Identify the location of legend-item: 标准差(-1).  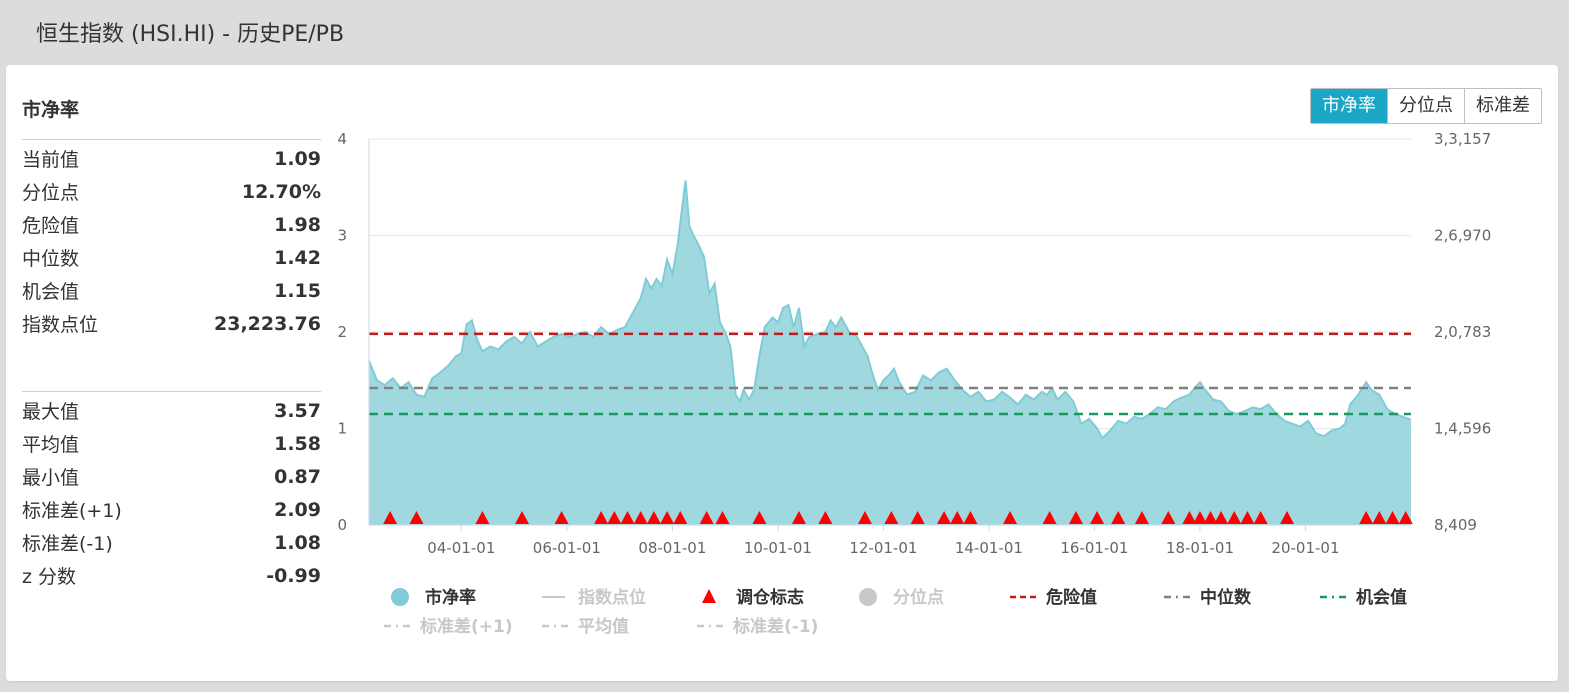
(757, 626).